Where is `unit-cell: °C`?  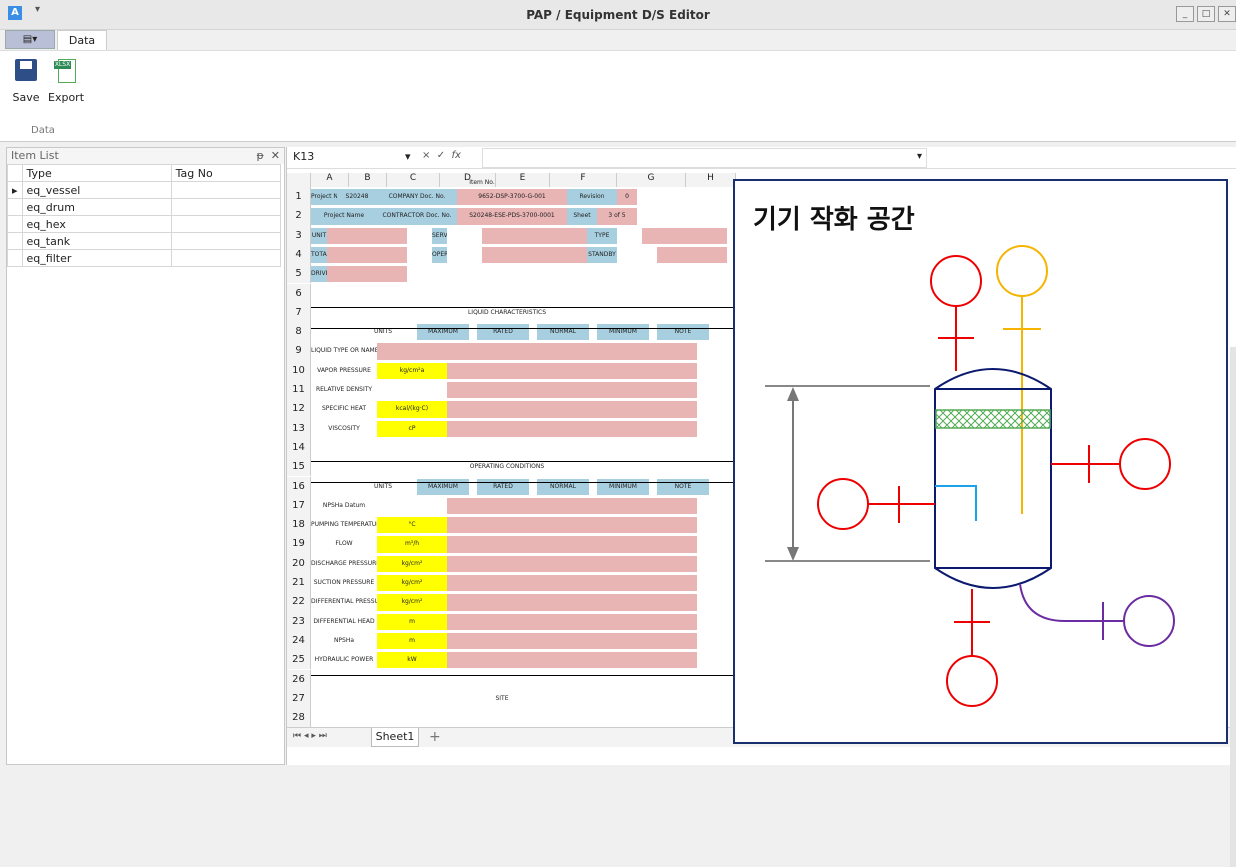 unit-cell: °C is located at coordinates (412, 525).